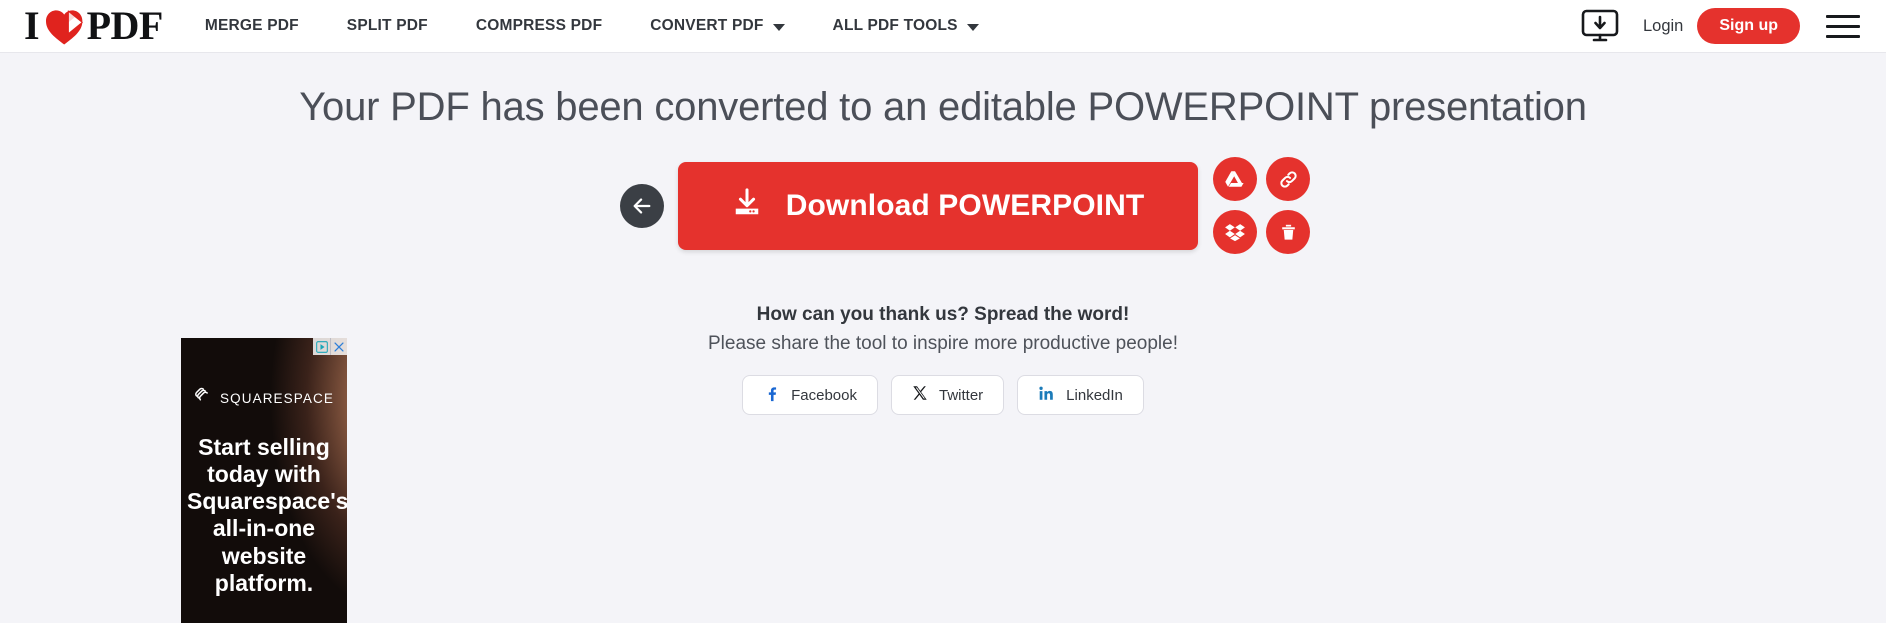 The width and height of the screenshot is (1886, 623). What do you see at coordinates (771, 395) in the screenshot?
I see `facebook-icon` at bounding box center [771, 395].